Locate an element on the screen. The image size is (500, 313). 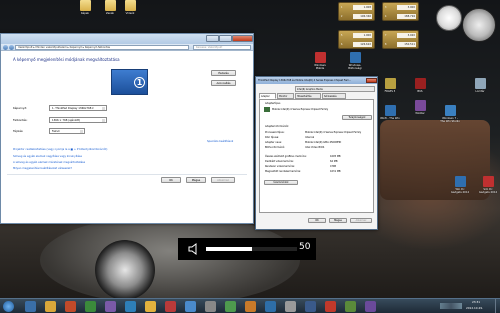
desktop-icon-win8: Win8 - The Win is located at coordinates (390, 112).